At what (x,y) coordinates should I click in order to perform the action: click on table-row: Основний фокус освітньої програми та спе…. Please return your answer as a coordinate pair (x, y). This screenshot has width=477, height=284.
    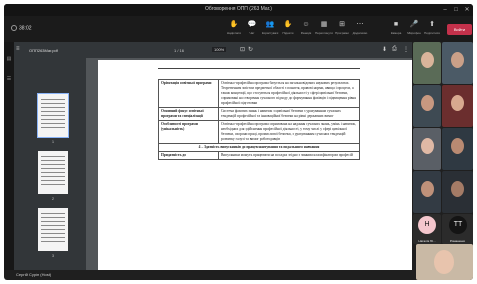
    Looking at the image, I should click on (259, 114).